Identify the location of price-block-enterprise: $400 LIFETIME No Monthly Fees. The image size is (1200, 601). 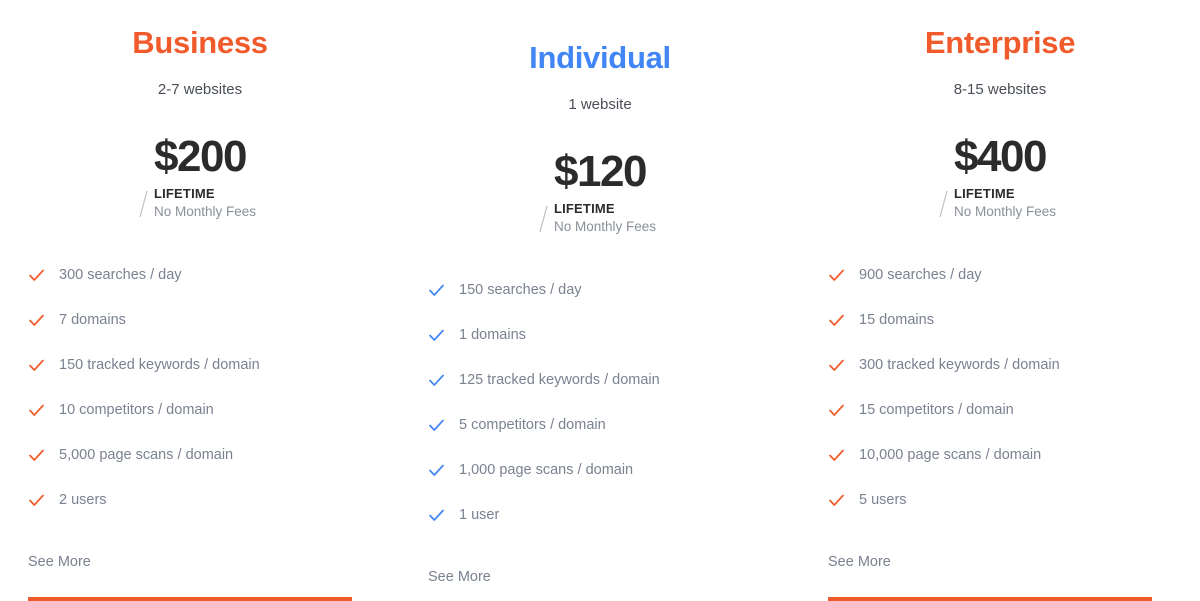
(1000, 178).